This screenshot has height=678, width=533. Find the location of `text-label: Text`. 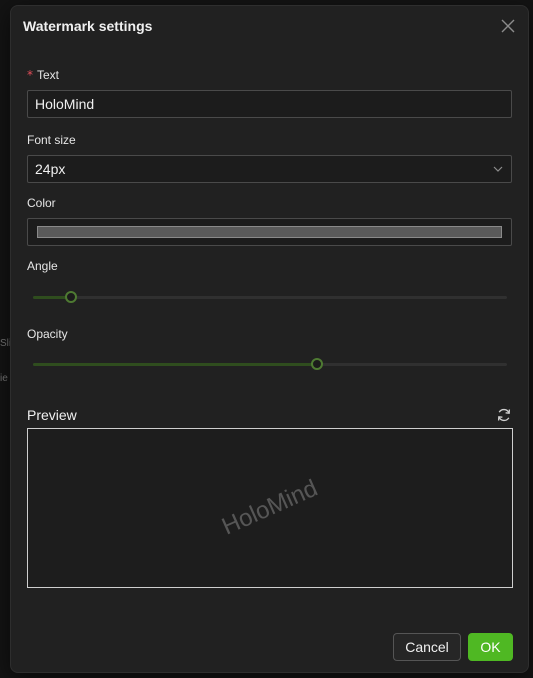

text-label: Text is located at coordinates (48, 75).